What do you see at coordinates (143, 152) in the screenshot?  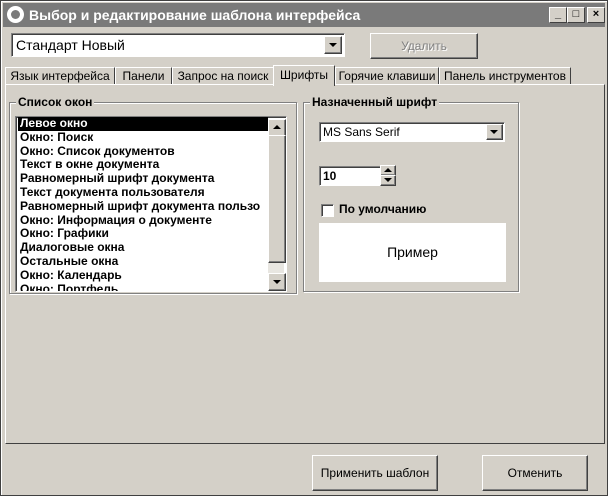 I see `list-item: Окно: Список документов` at bounding box center [143, 152].